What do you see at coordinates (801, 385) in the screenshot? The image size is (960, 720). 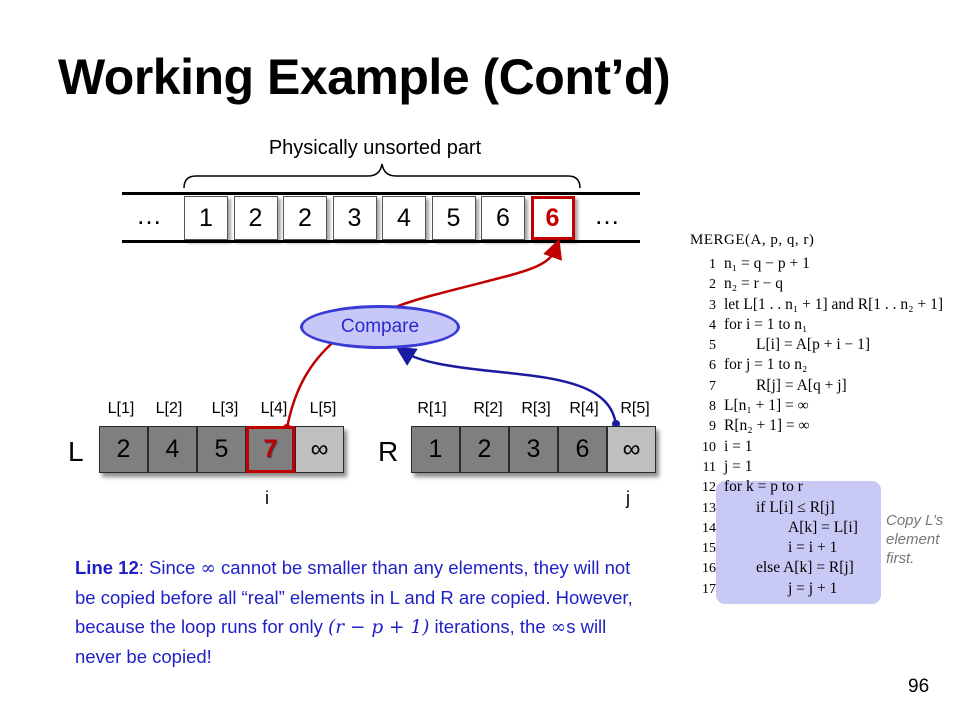 I see `code-line-text: R[j] = A[q + j]` at bounding box center [801, 385].